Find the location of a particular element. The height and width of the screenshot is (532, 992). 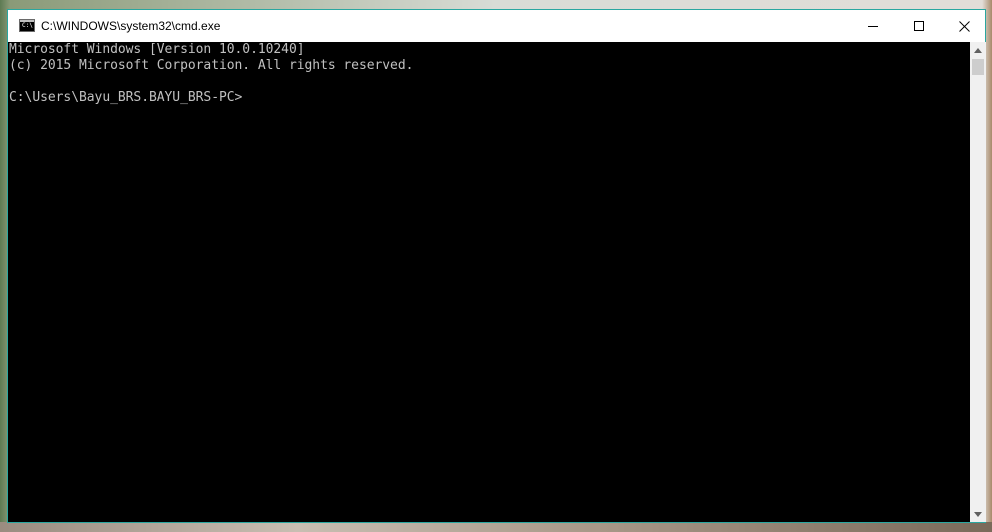

maximize-icon is located at coordinates (919, 26).